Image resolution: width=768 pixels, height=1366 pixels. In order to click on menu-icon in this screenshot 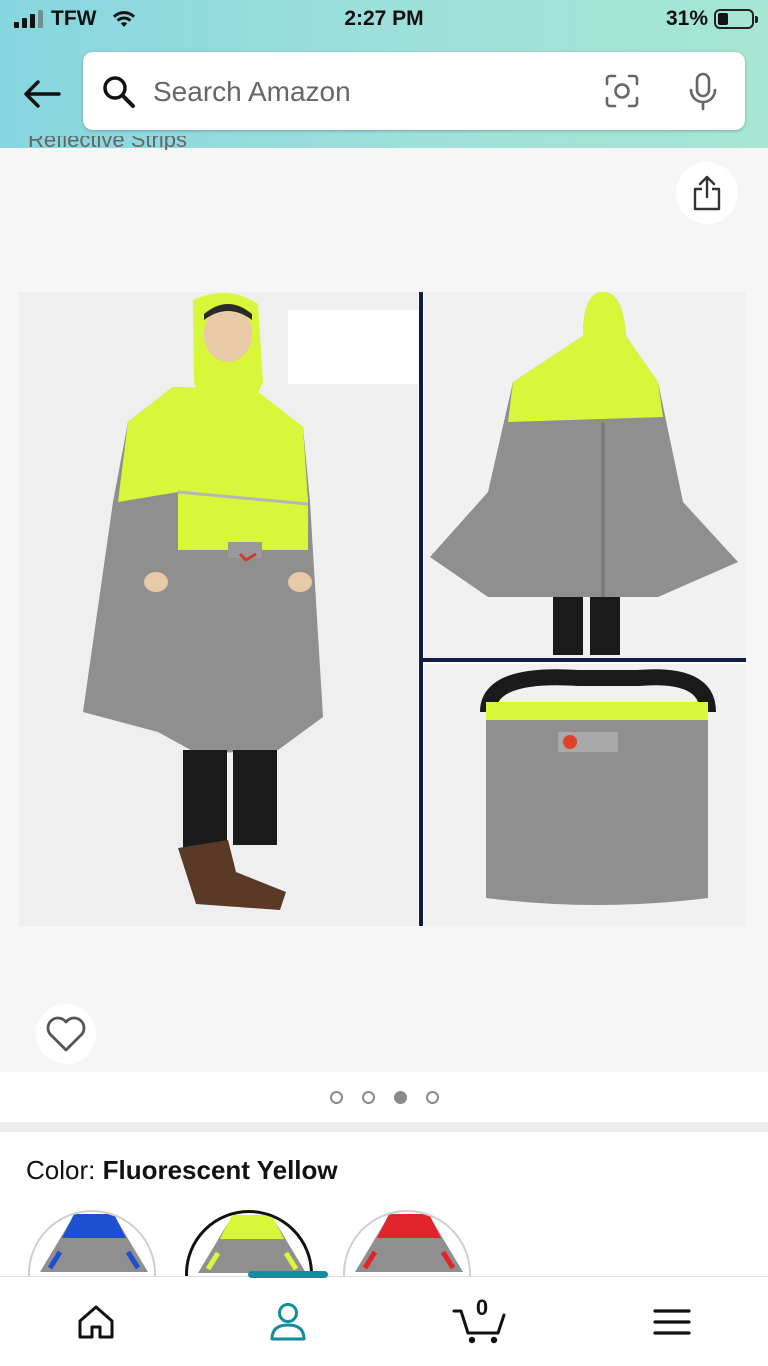, I will do `click(672, 1321)`.